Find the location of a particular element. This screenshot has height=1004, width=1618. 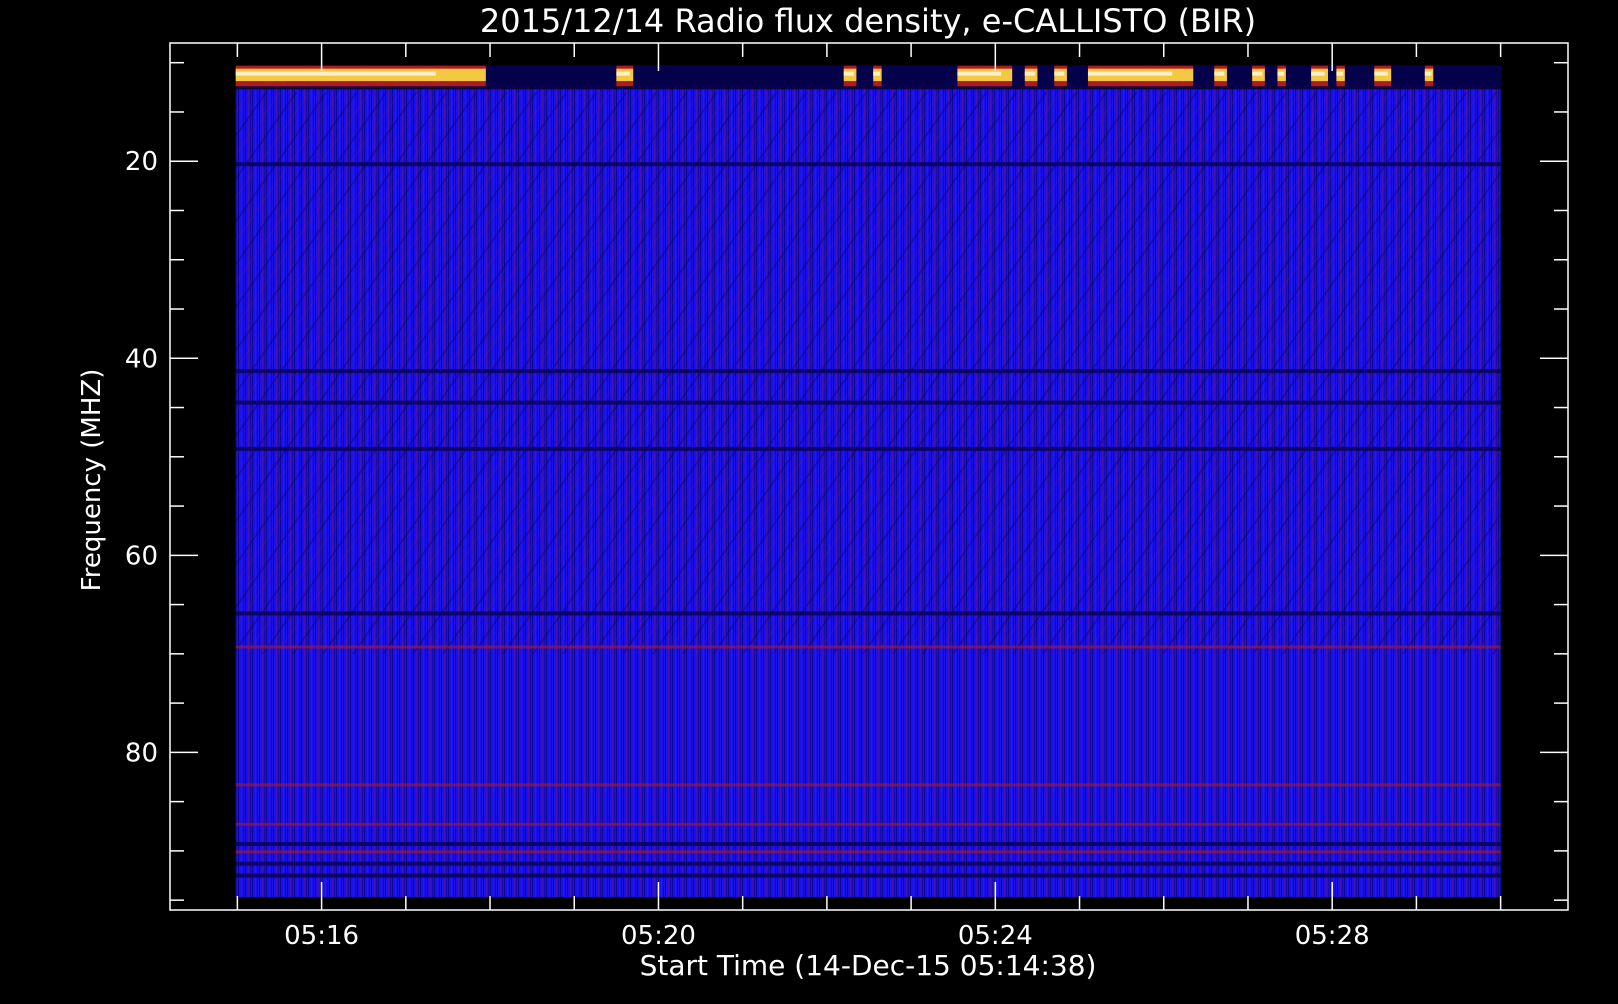

x-tick-label: 05:24 is located at coordinates (995, 936).